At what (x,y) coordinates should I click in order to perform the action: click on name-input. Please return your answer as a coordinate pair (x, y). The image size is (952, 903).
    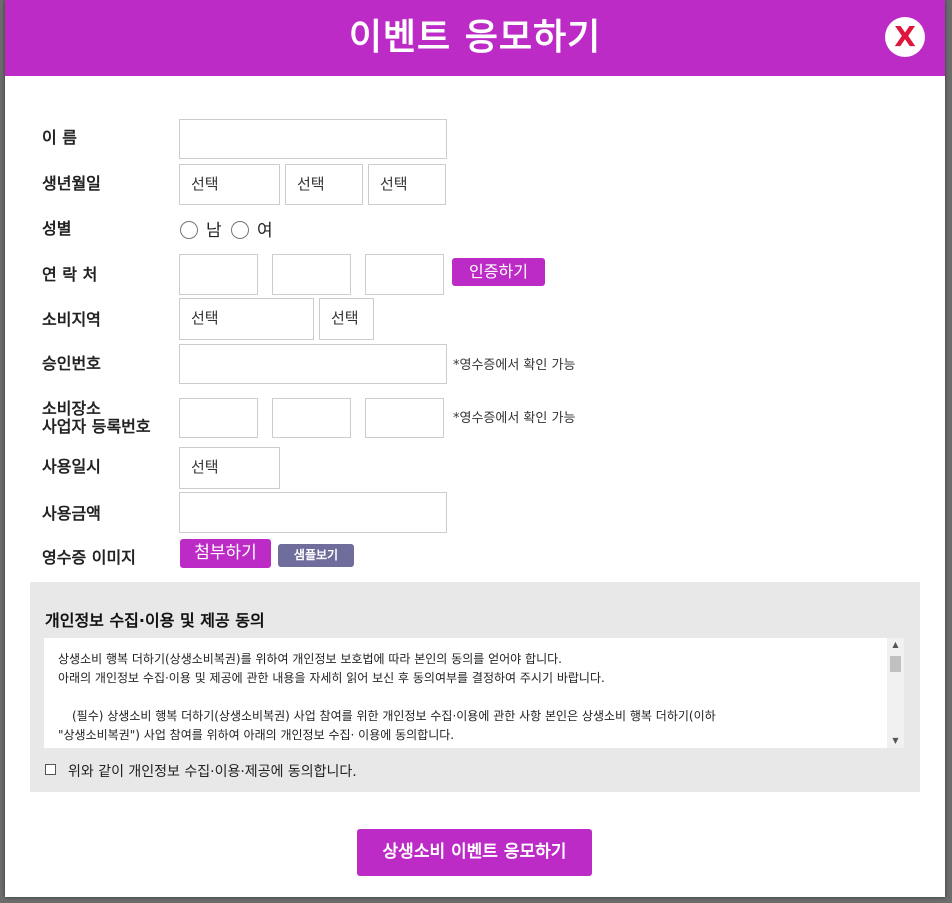
    Looking at the image, I should click on (313, 139).